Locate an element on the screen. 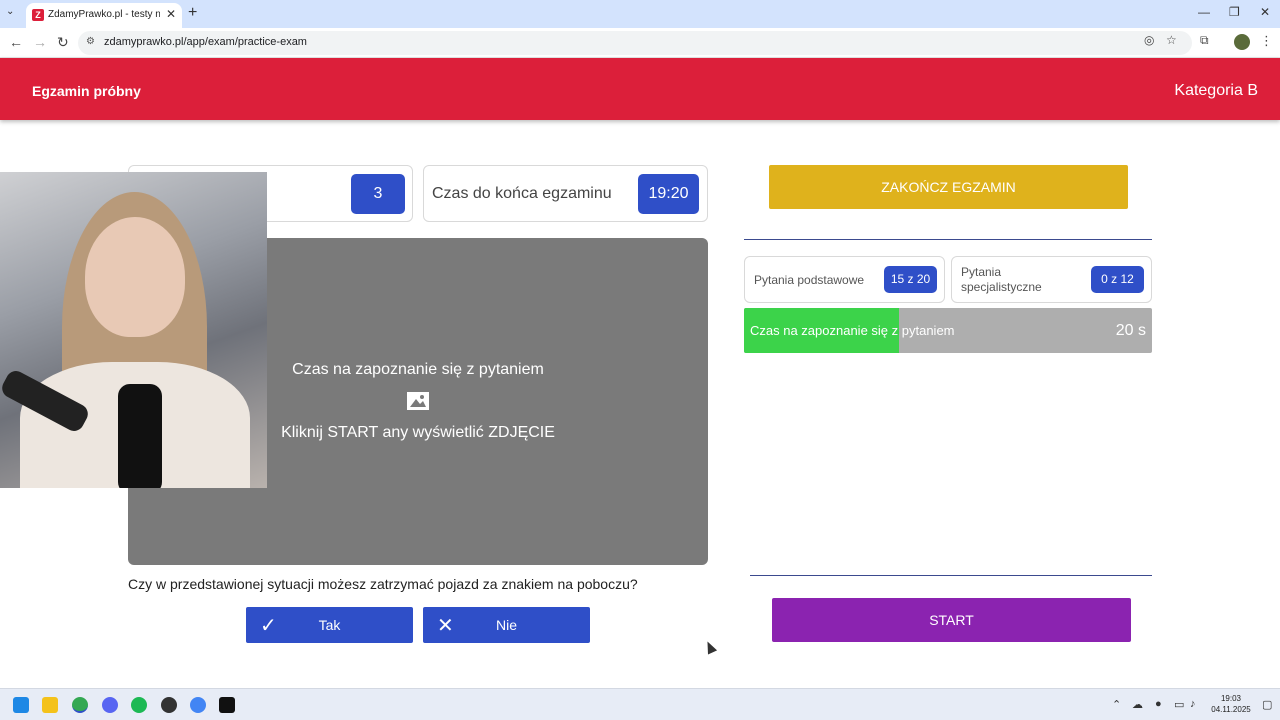  obs-icon is located at coordinates (169, 705).